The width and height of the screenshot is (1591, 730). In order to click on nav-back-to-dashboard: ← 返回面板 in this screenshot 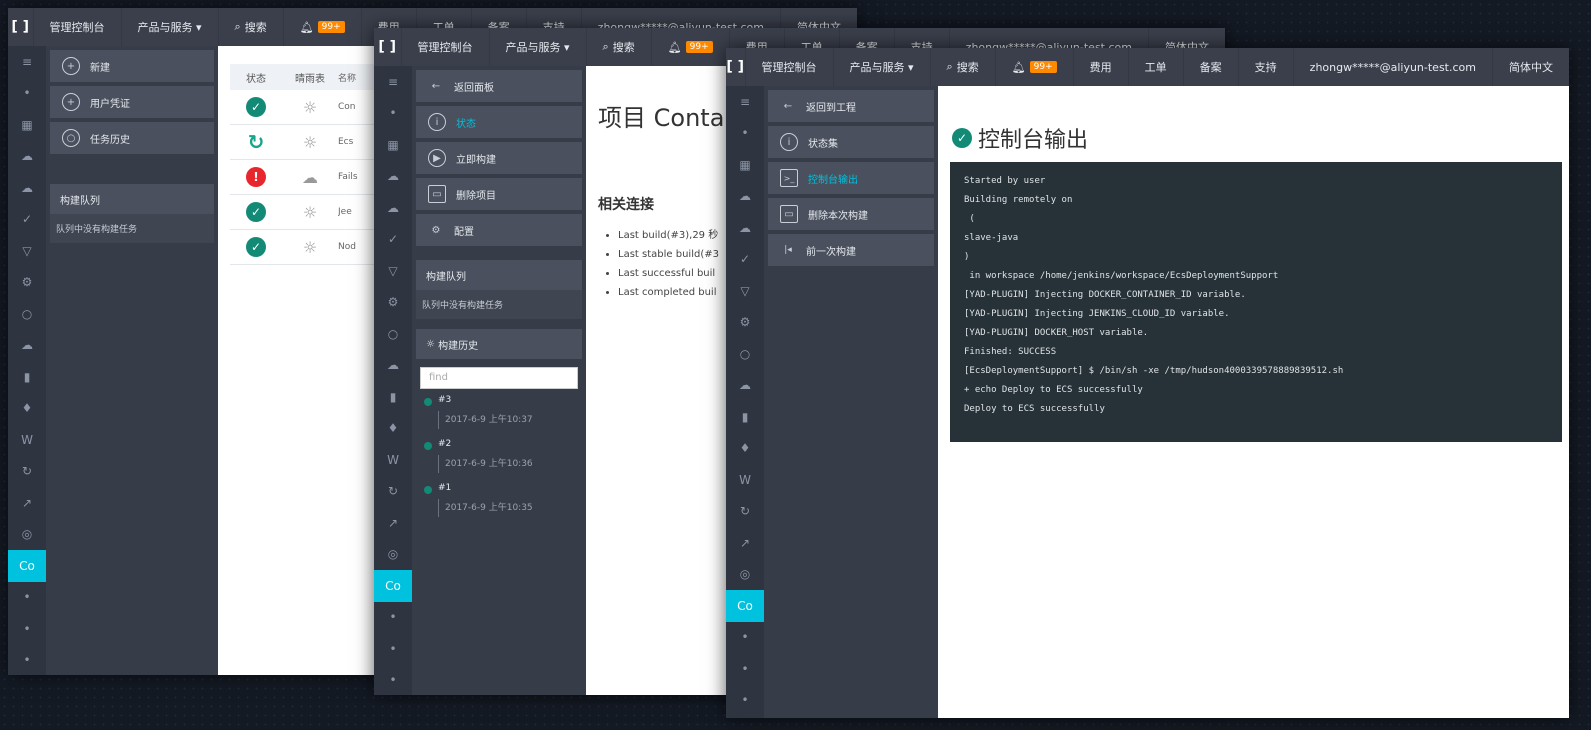, I will do `click(499, 86)`.